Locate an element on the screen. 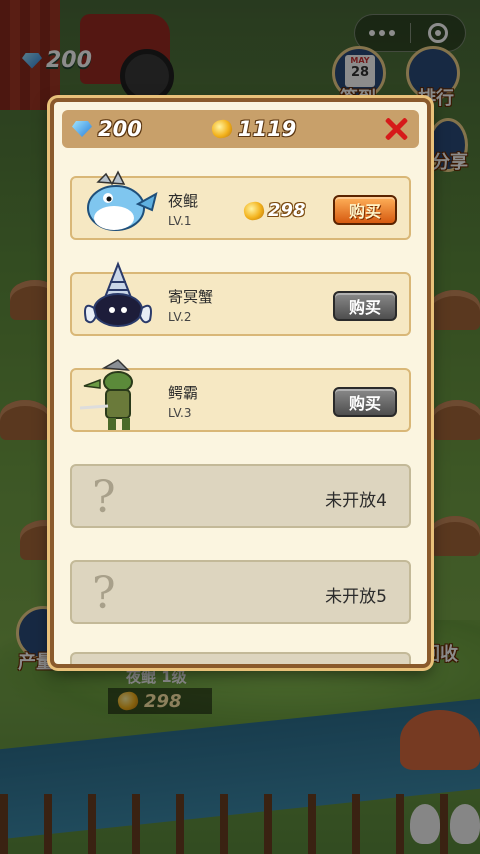  list-next-slot is located at coordinates (240, 658).